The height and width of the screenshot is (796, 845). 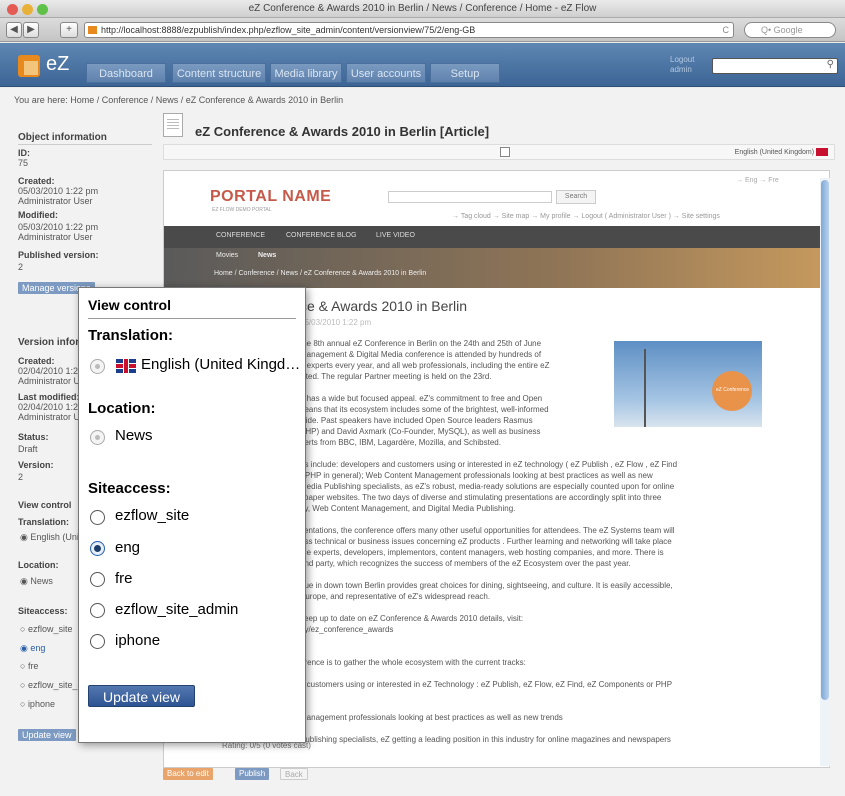 What do you see at coordinates (775, 66) in the screenshot?
I see `admin-search-input: ⚲` at bounding box center [775, 66].